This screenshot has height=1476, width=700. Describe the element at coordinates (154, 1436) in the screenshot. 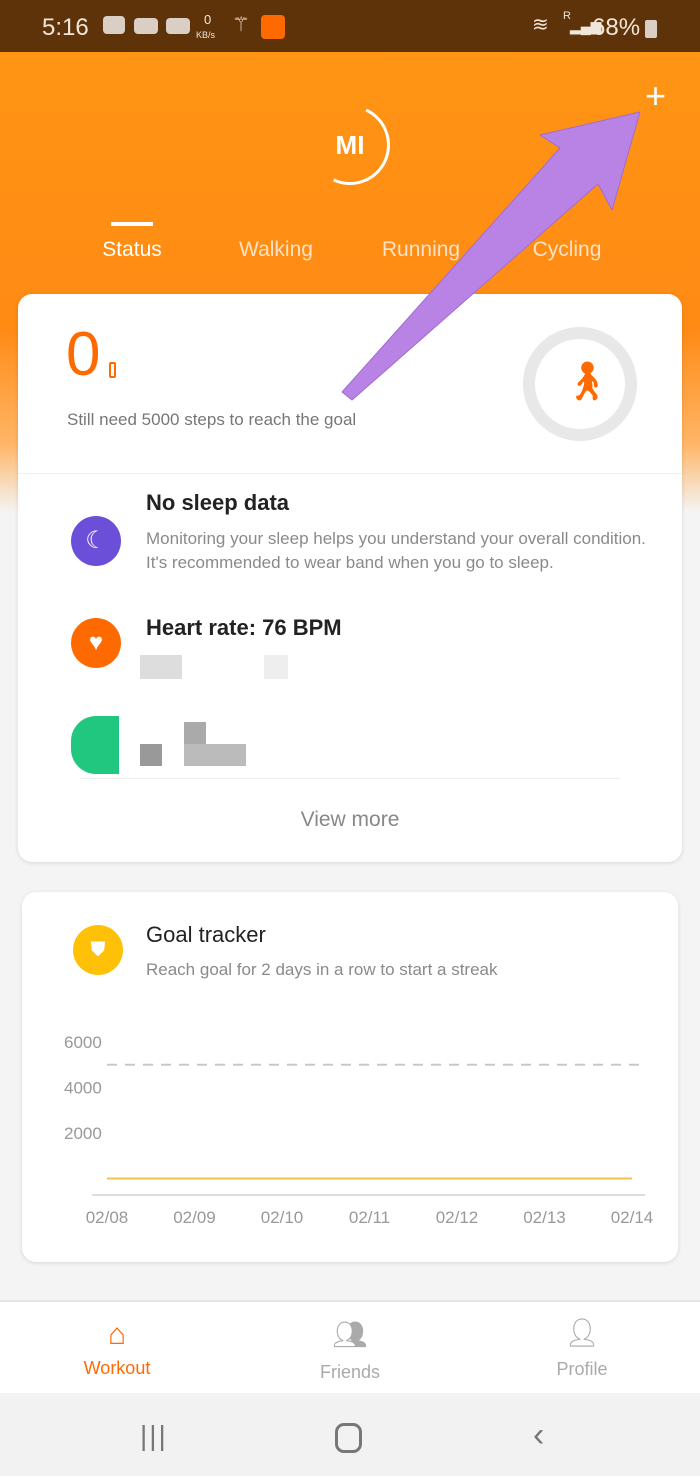

I see `recents-button: |||` at that location.